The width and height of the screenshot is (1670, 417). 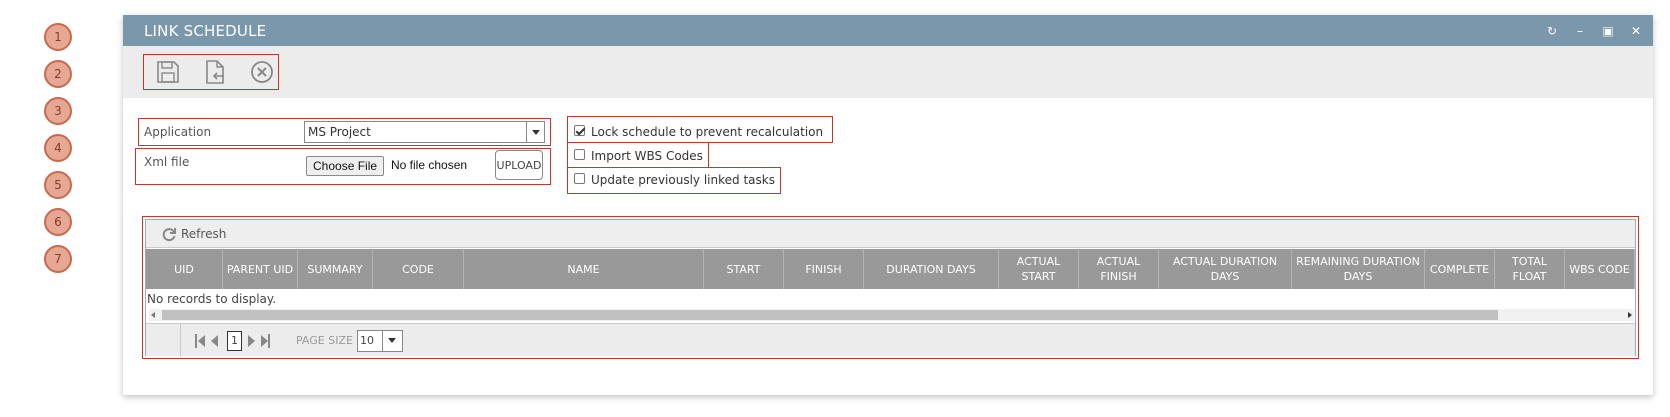 I want to click on step-marker-7: 7, so click(x=58, y=259).